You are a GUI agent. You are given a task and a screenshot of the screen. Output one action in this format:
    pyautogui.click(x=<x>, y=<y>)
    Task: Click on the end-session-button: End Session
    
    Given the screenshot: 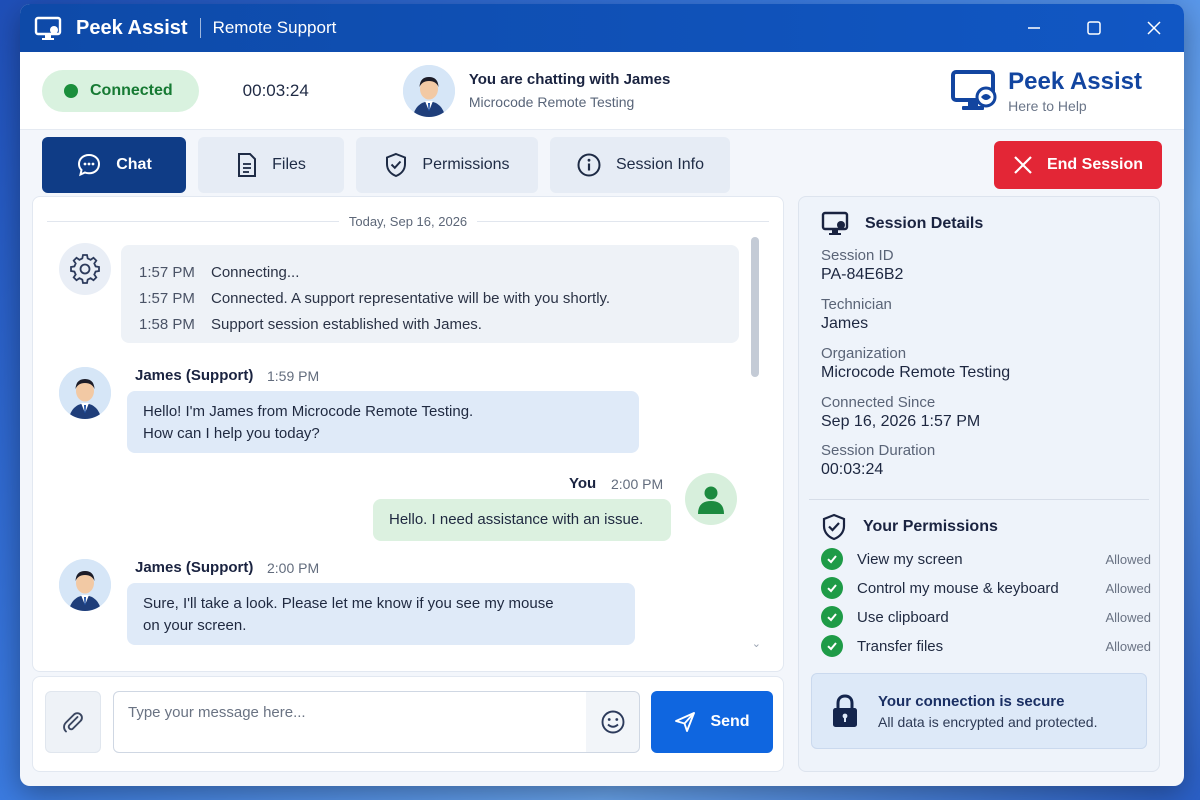 What is the action you would take?
    pyautogui.click(x=1078, y=165)
    